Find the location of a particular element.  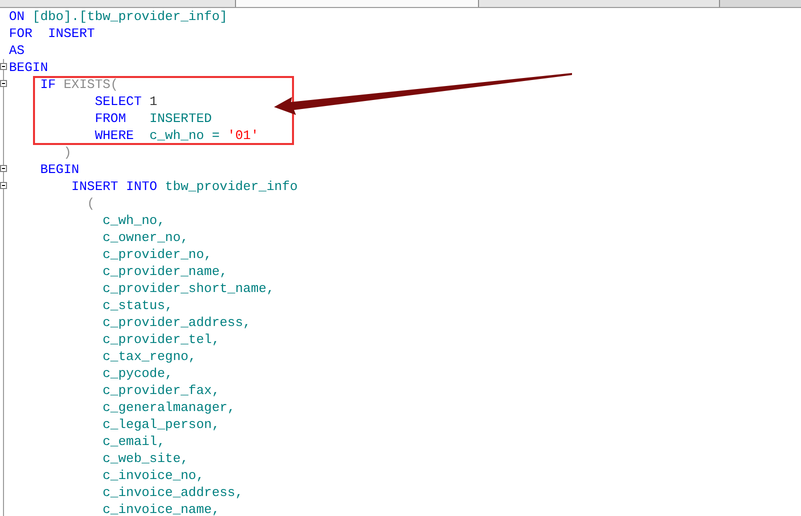

code-line: c_status, is located at coordinates (138, 305).